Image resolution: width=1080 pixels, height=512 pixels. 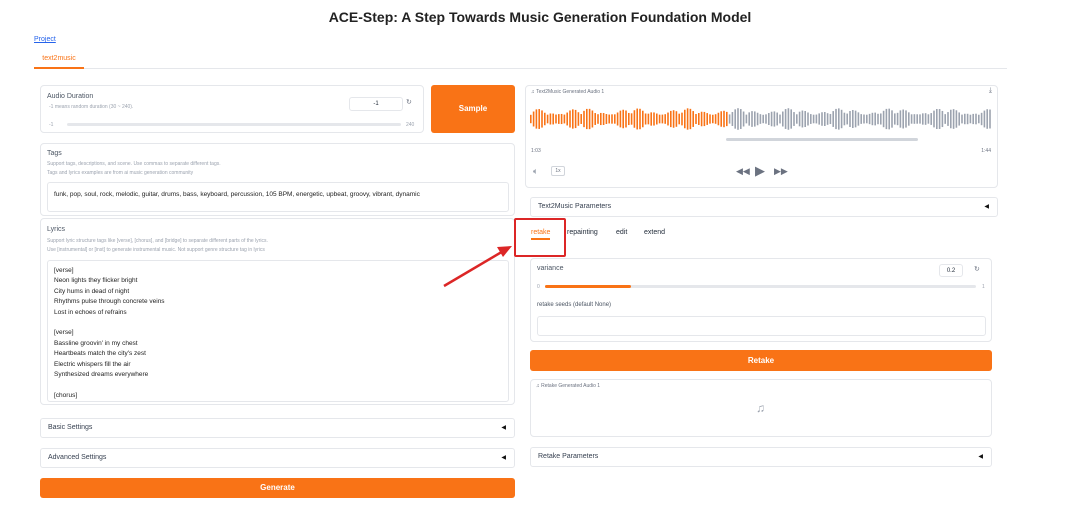 I want to click on audio-waveform, so click(x=761, y=119).